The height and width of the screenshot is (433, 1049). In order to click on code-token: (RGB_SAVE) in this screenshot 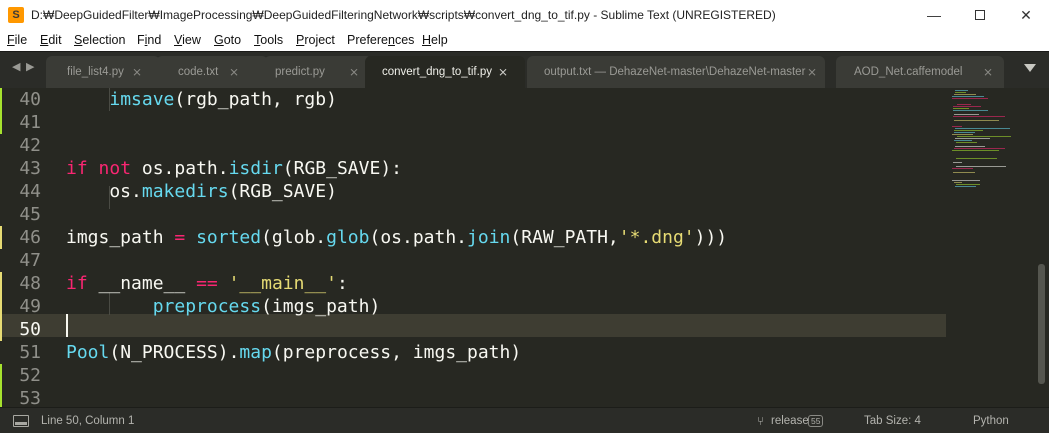, I will do `click(282, 191)`.